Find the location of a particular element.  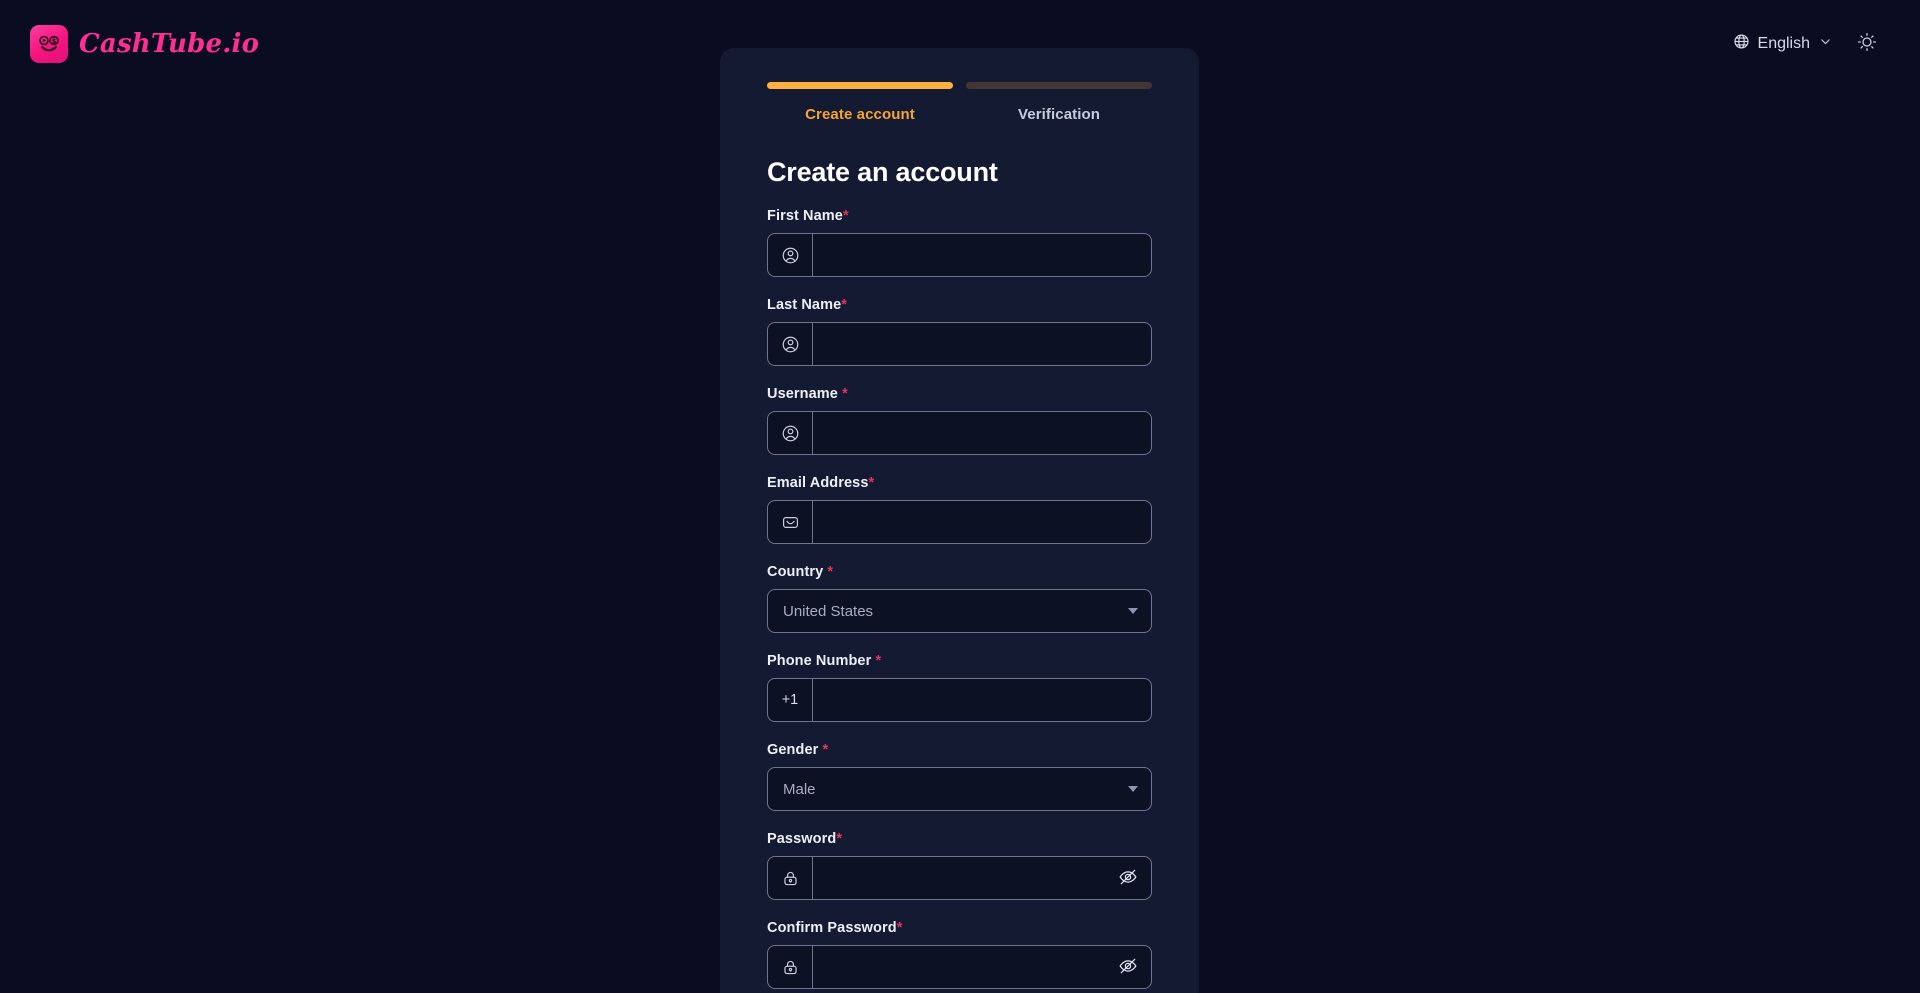

theme-toggle-button is located at coordinates (1867, 44).